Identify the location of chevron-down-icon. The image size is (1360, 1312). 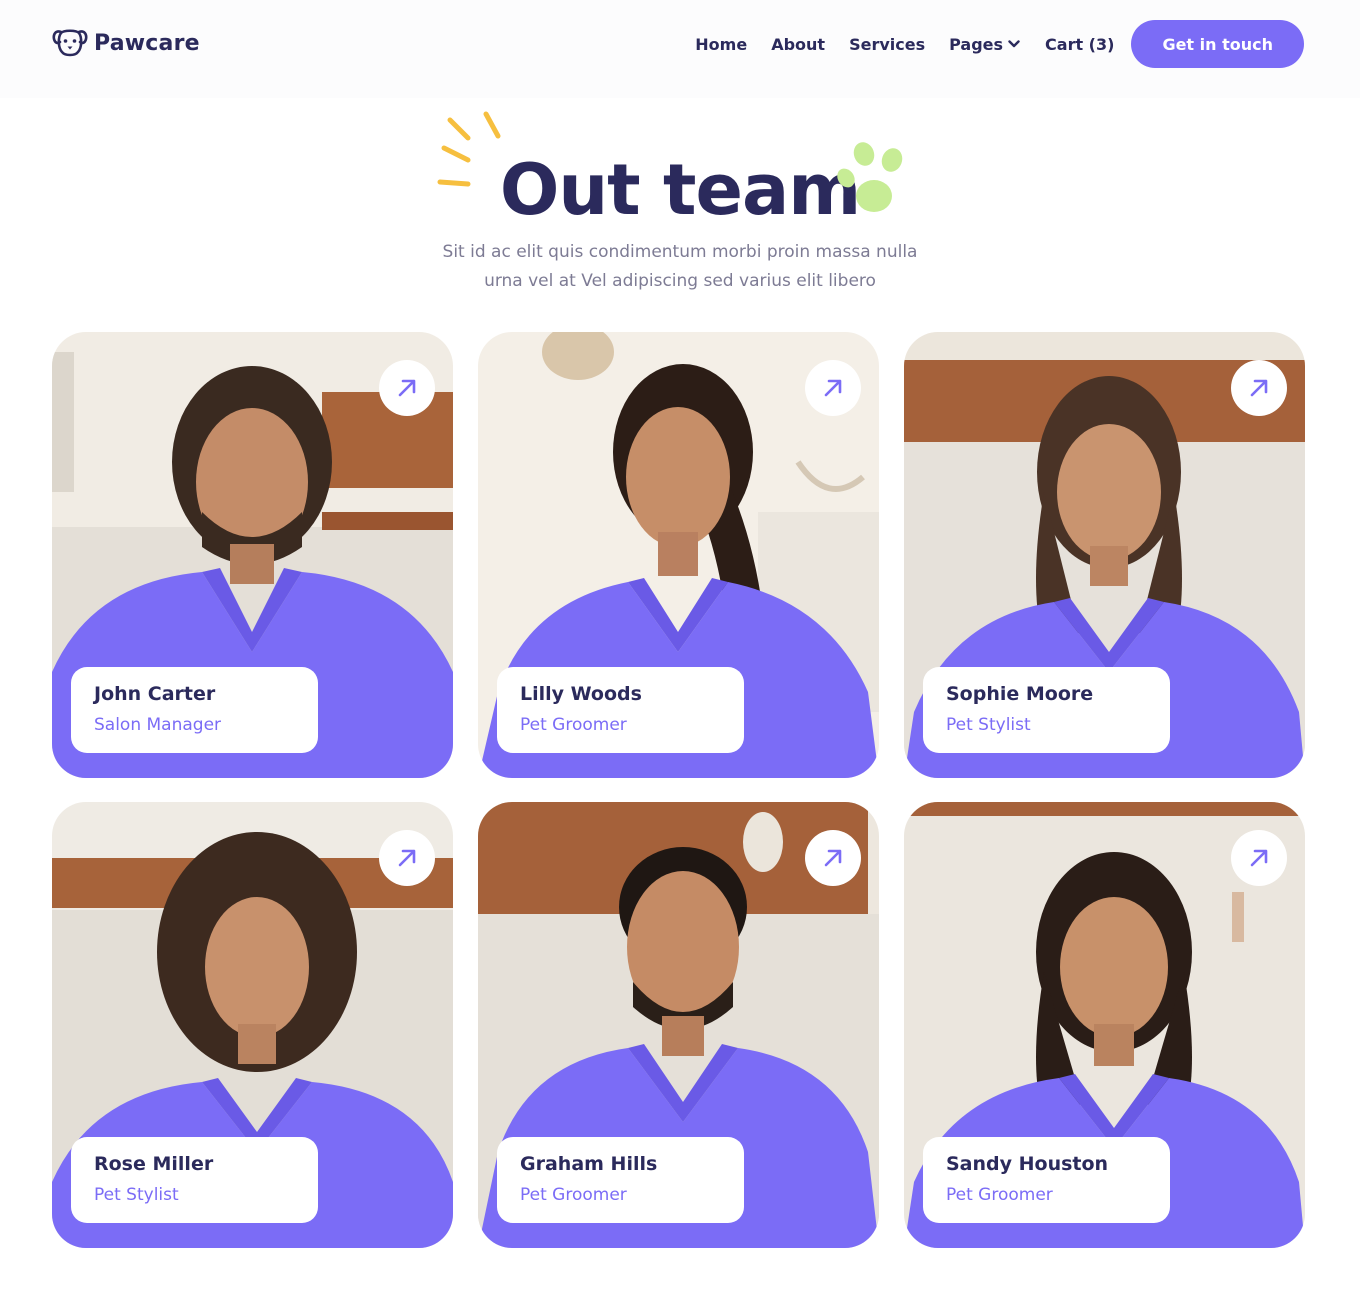
(1014, 44).